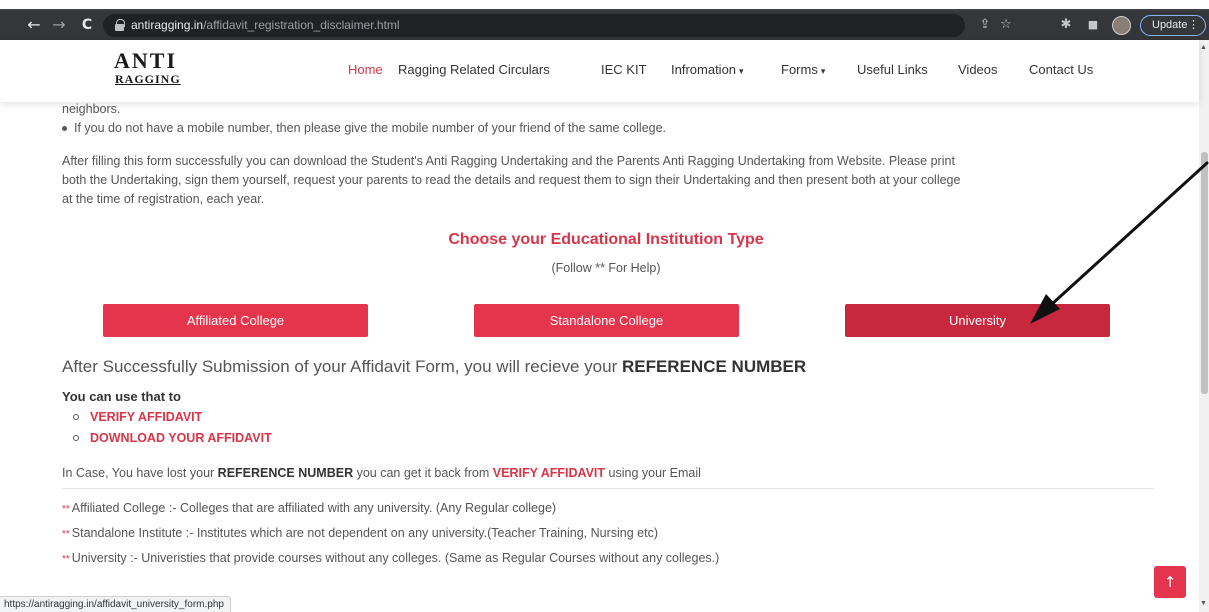  What do you see at coordinates (714, 366) in the screenshot?
I see `reference-number-label: REFERENCE NUMBER` at bounding box center [714, 366].